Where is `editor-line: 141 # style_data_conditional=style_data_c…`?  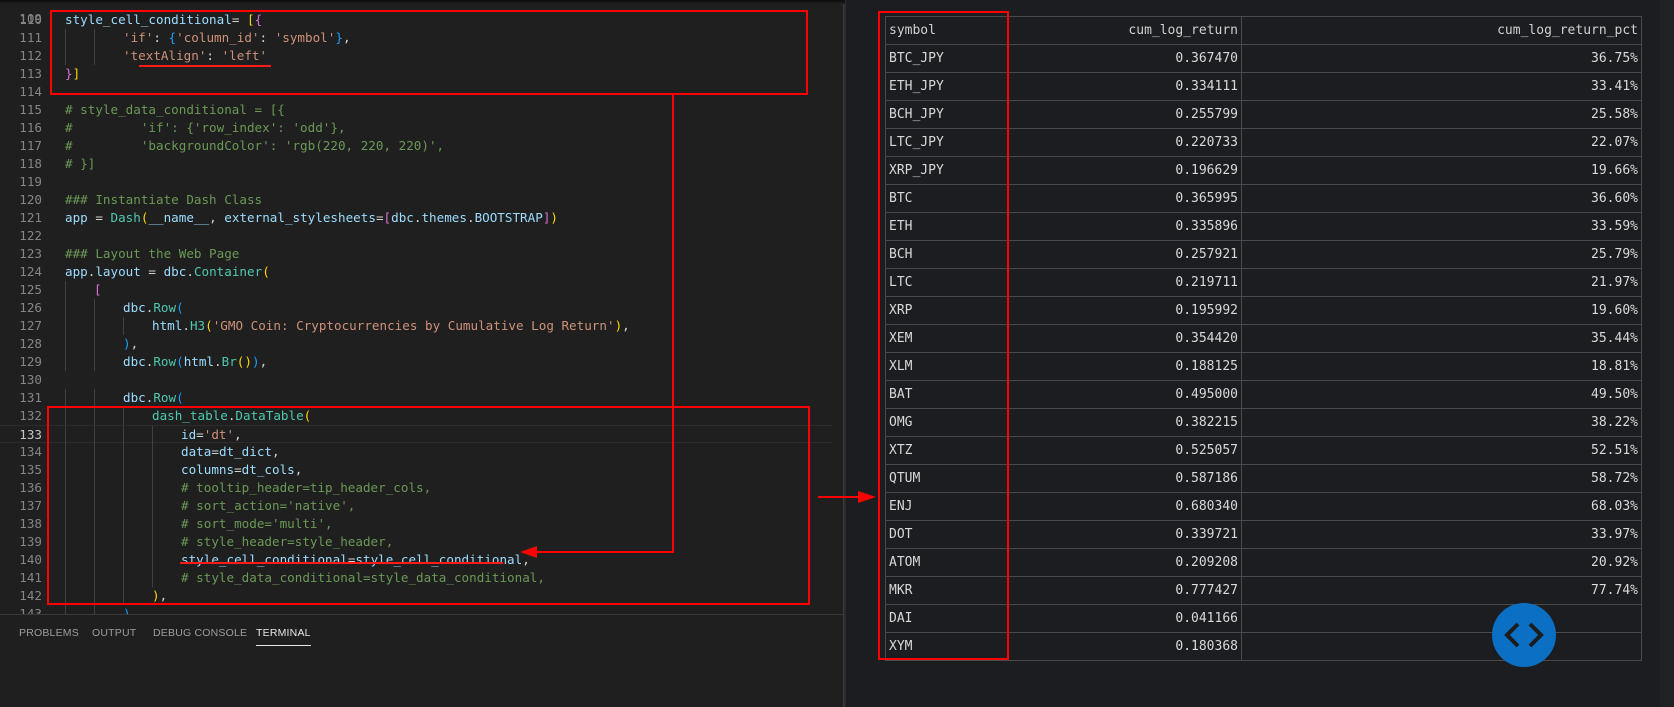 editor-line: 141 # style_data_conditional=style_data_c… is located at coordinates (422, 578).